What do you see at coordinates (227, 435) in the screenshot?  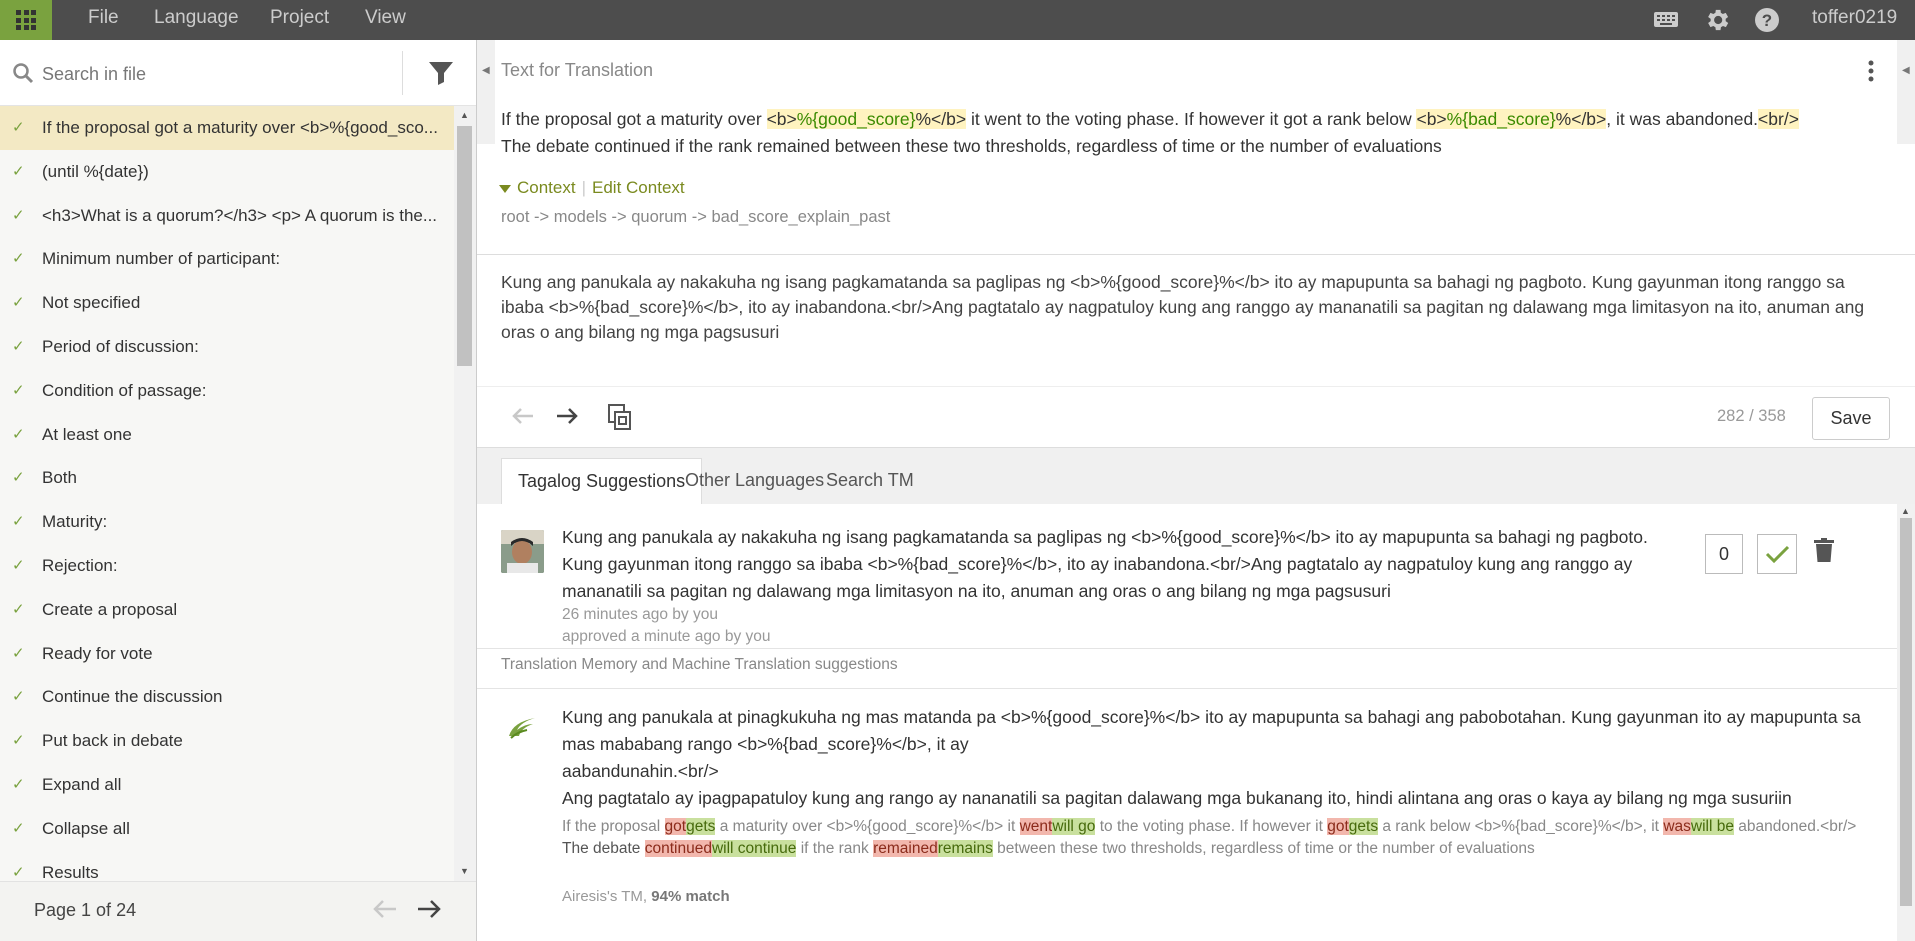 I see `entity-item: ✓ At least one` at bounding box center [227, 435].